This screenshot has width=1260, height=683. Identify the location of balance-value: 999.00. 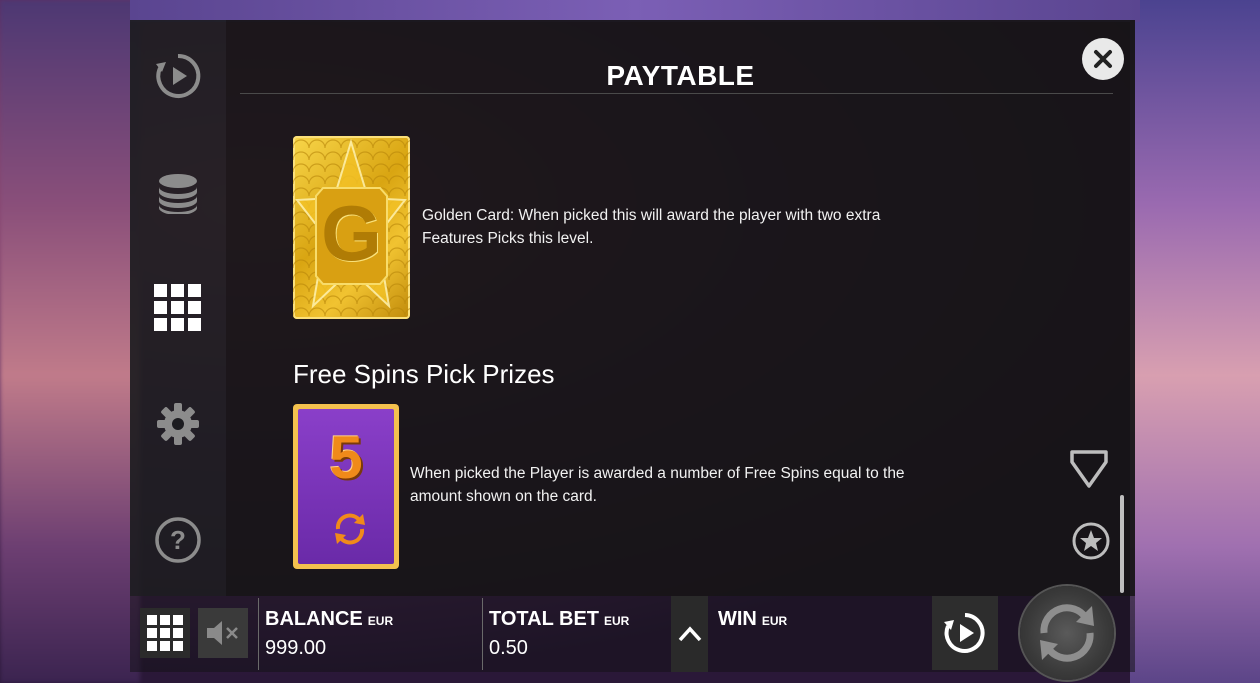
(296, 648).